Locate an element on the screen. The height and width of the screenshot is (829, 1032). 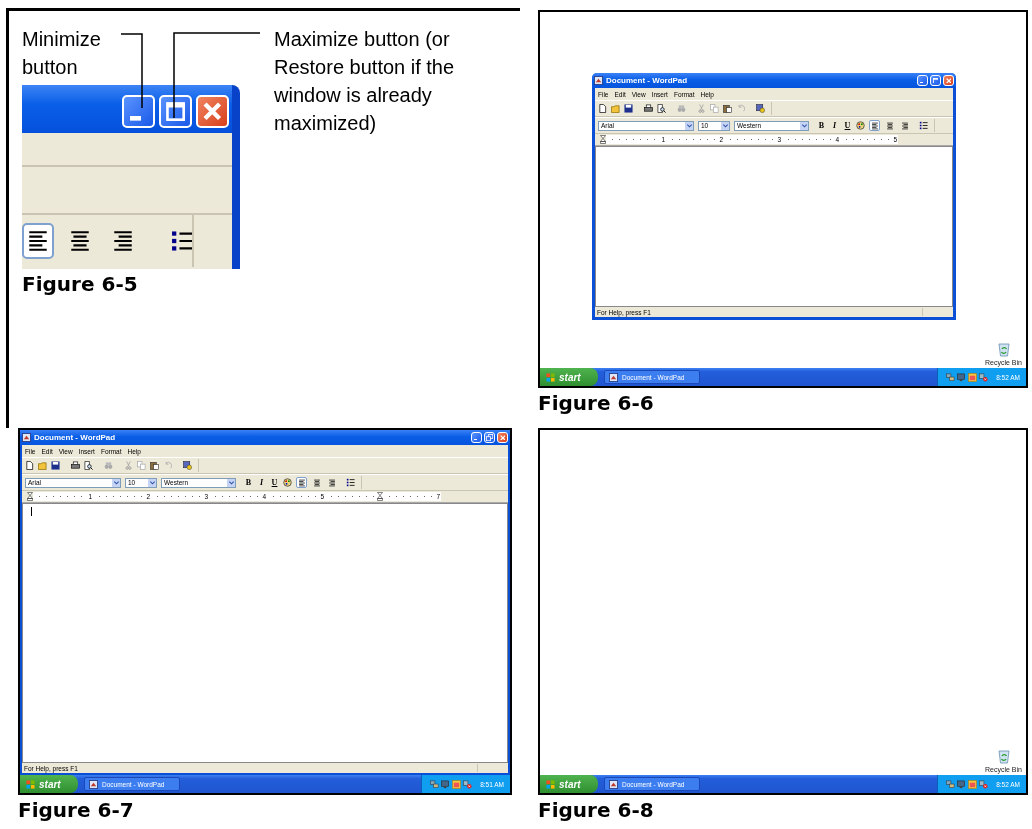
figure-caption: Figure 6-5 is located at coordinates (80, 284).